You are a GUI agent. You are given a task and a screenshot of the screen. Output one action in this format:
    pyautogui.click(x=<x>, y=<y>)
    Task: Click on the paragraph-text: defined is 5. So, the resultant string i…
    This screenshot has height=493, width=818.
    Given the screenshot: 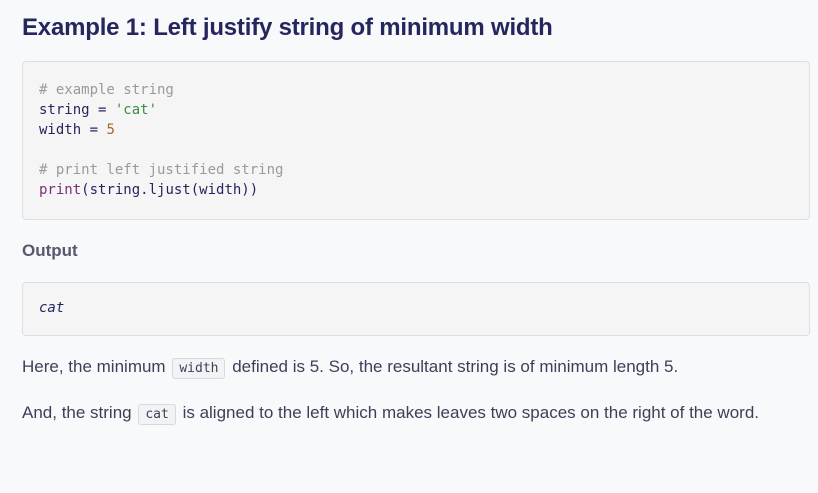 What is the action you would take?
    pyautogui.click(x=455, y=366)
    